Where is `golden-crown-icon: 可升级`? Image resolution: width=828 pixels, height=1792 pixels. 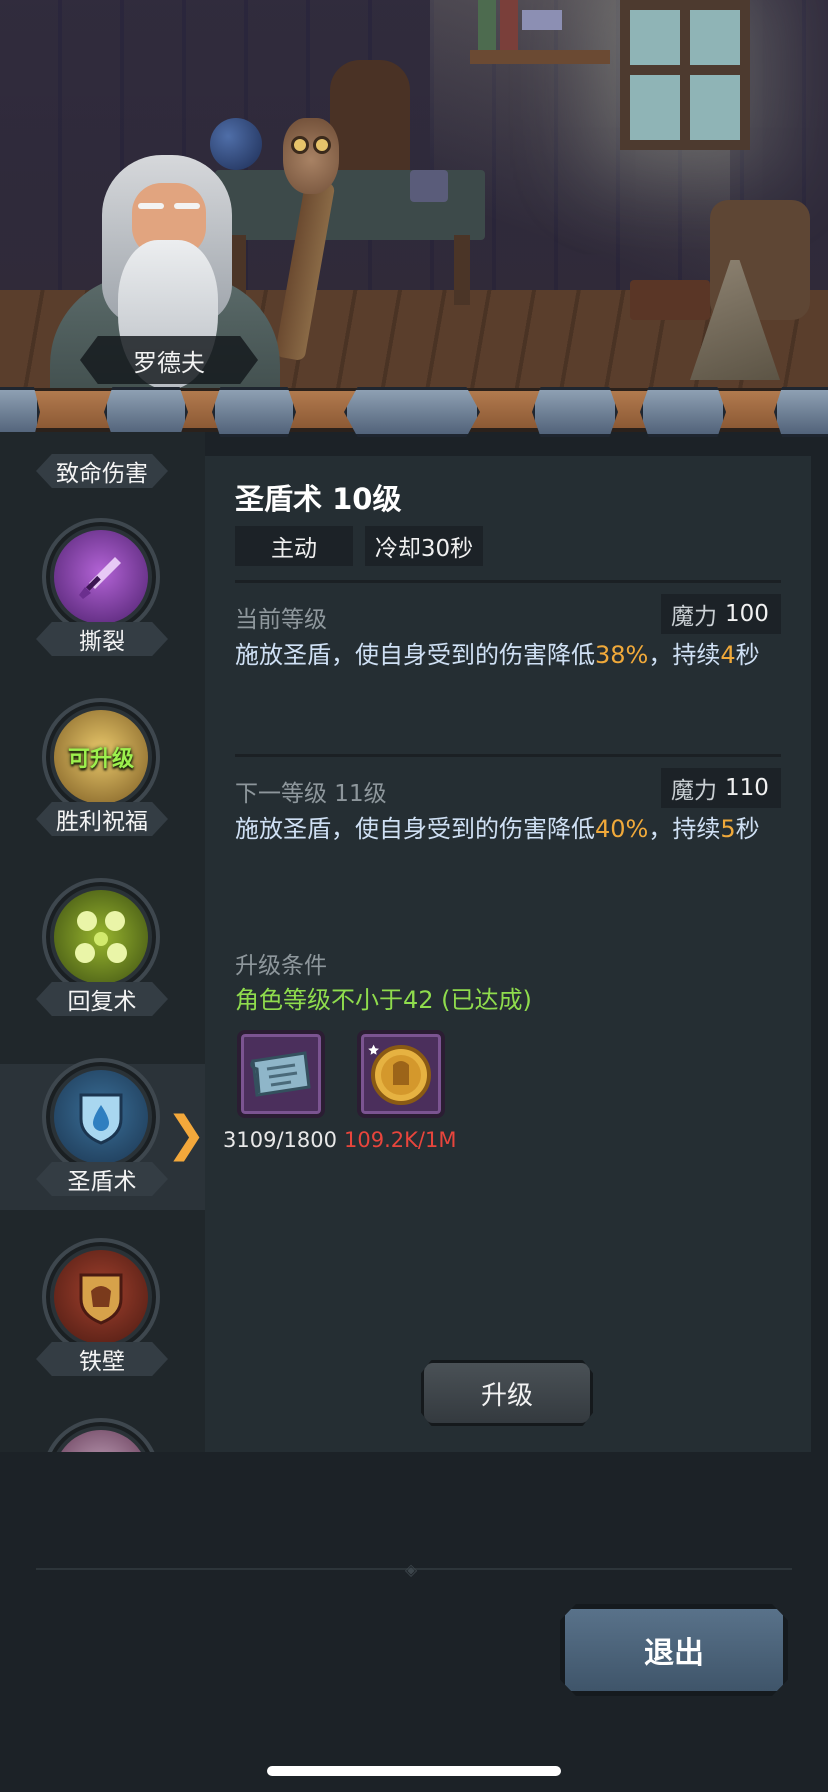
golden-crown-icon: 可升级 is located at coordinates (101, 757).